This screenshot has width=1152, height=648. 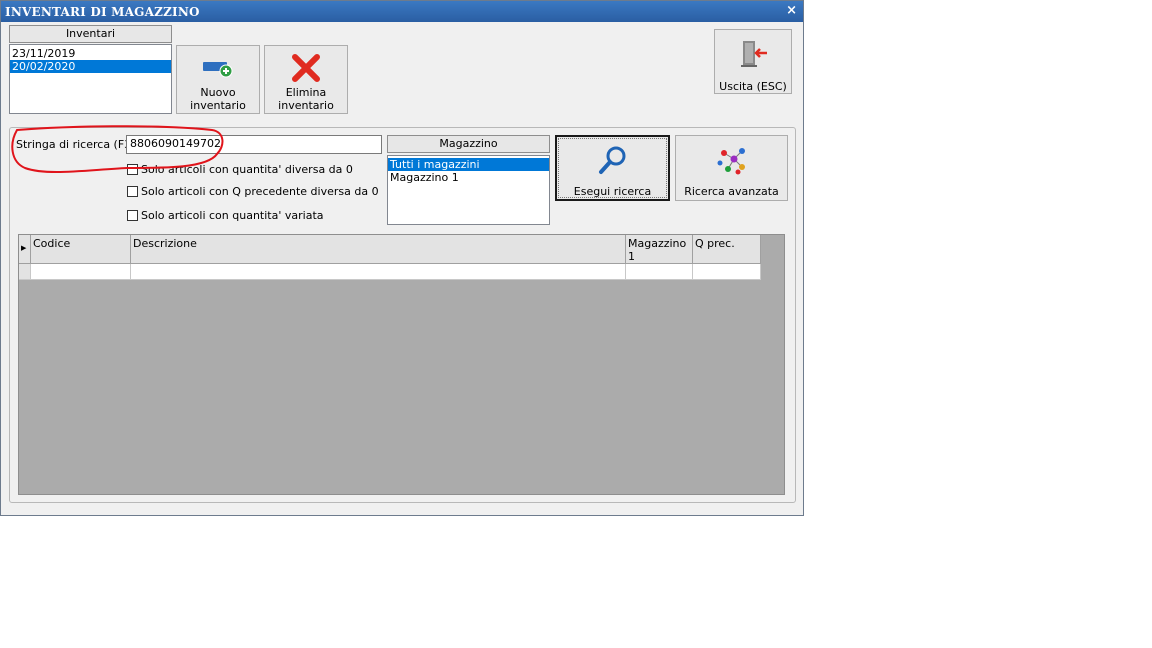 I want to click on title-bar: INVENTARI DI MAGAZZINO ×, so click(x=402, y=11).